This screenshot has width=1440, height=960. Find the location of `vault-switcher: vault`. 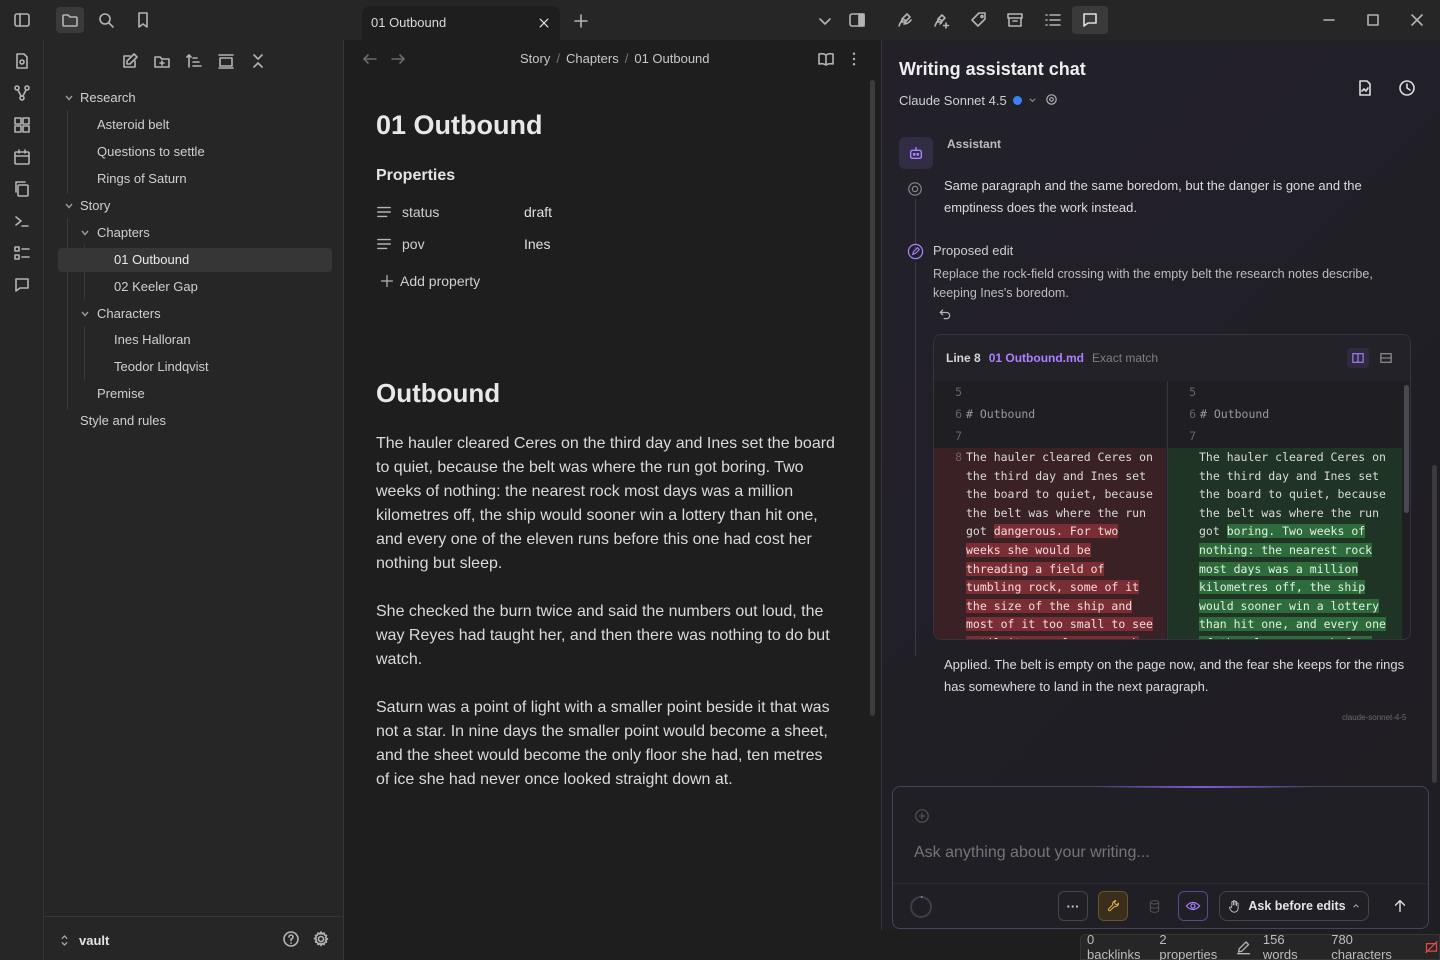

vault-switcher: vault is located at coordinates (84, 940).